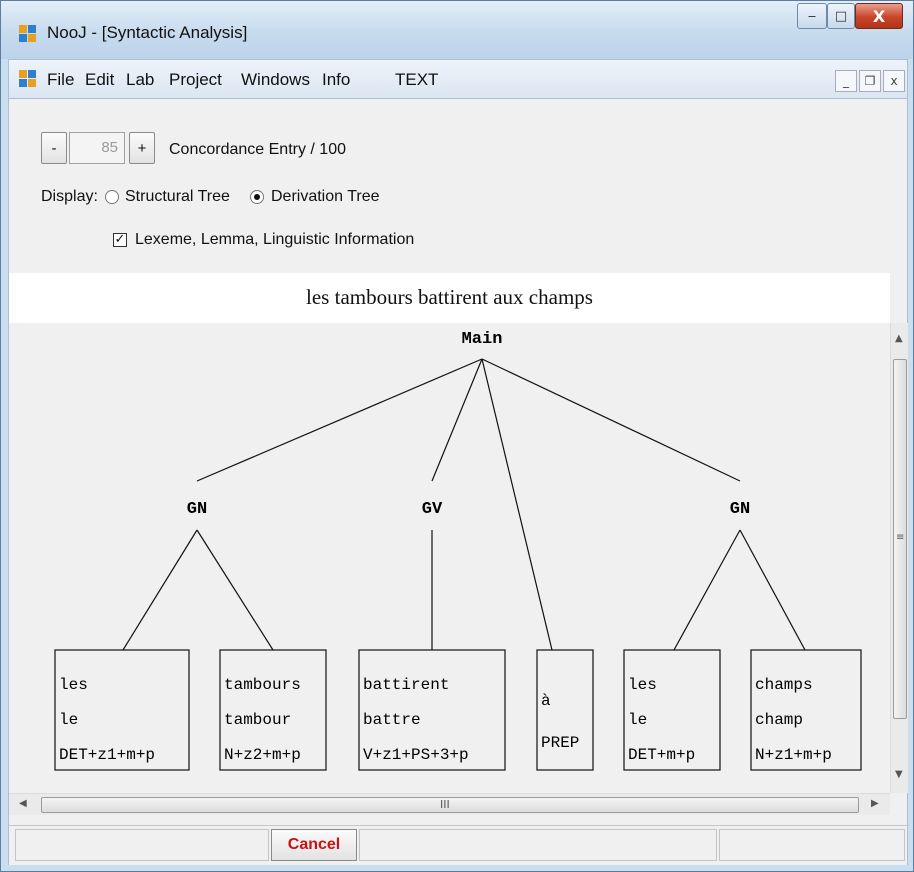 The image size is (914, 872). I want to click on leaf-info: DET+z1+m+p, so click(107, 755).